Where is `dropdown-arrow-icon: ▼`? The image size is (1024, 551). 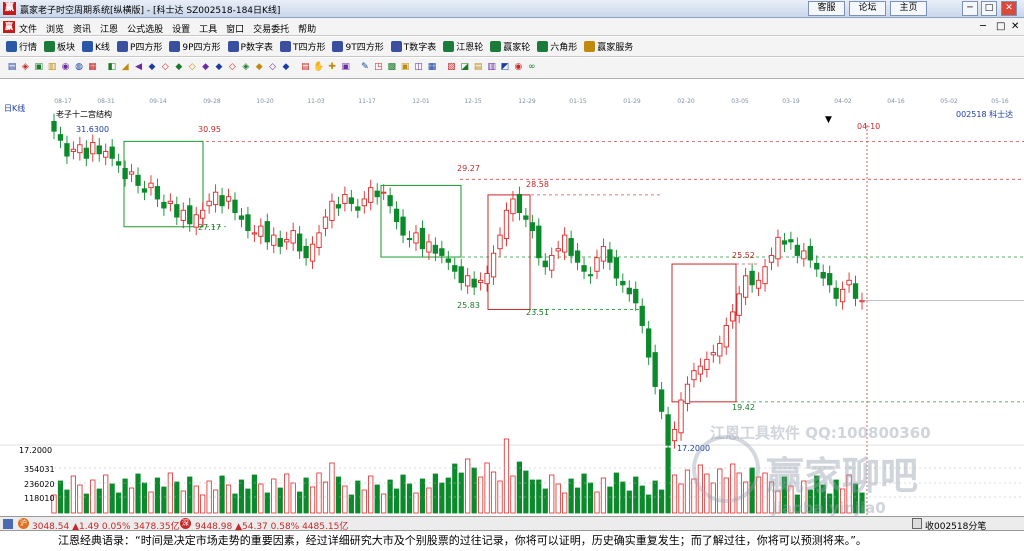 dropdown-arrow-icon: ▼ is located at coordinates (828, 120).